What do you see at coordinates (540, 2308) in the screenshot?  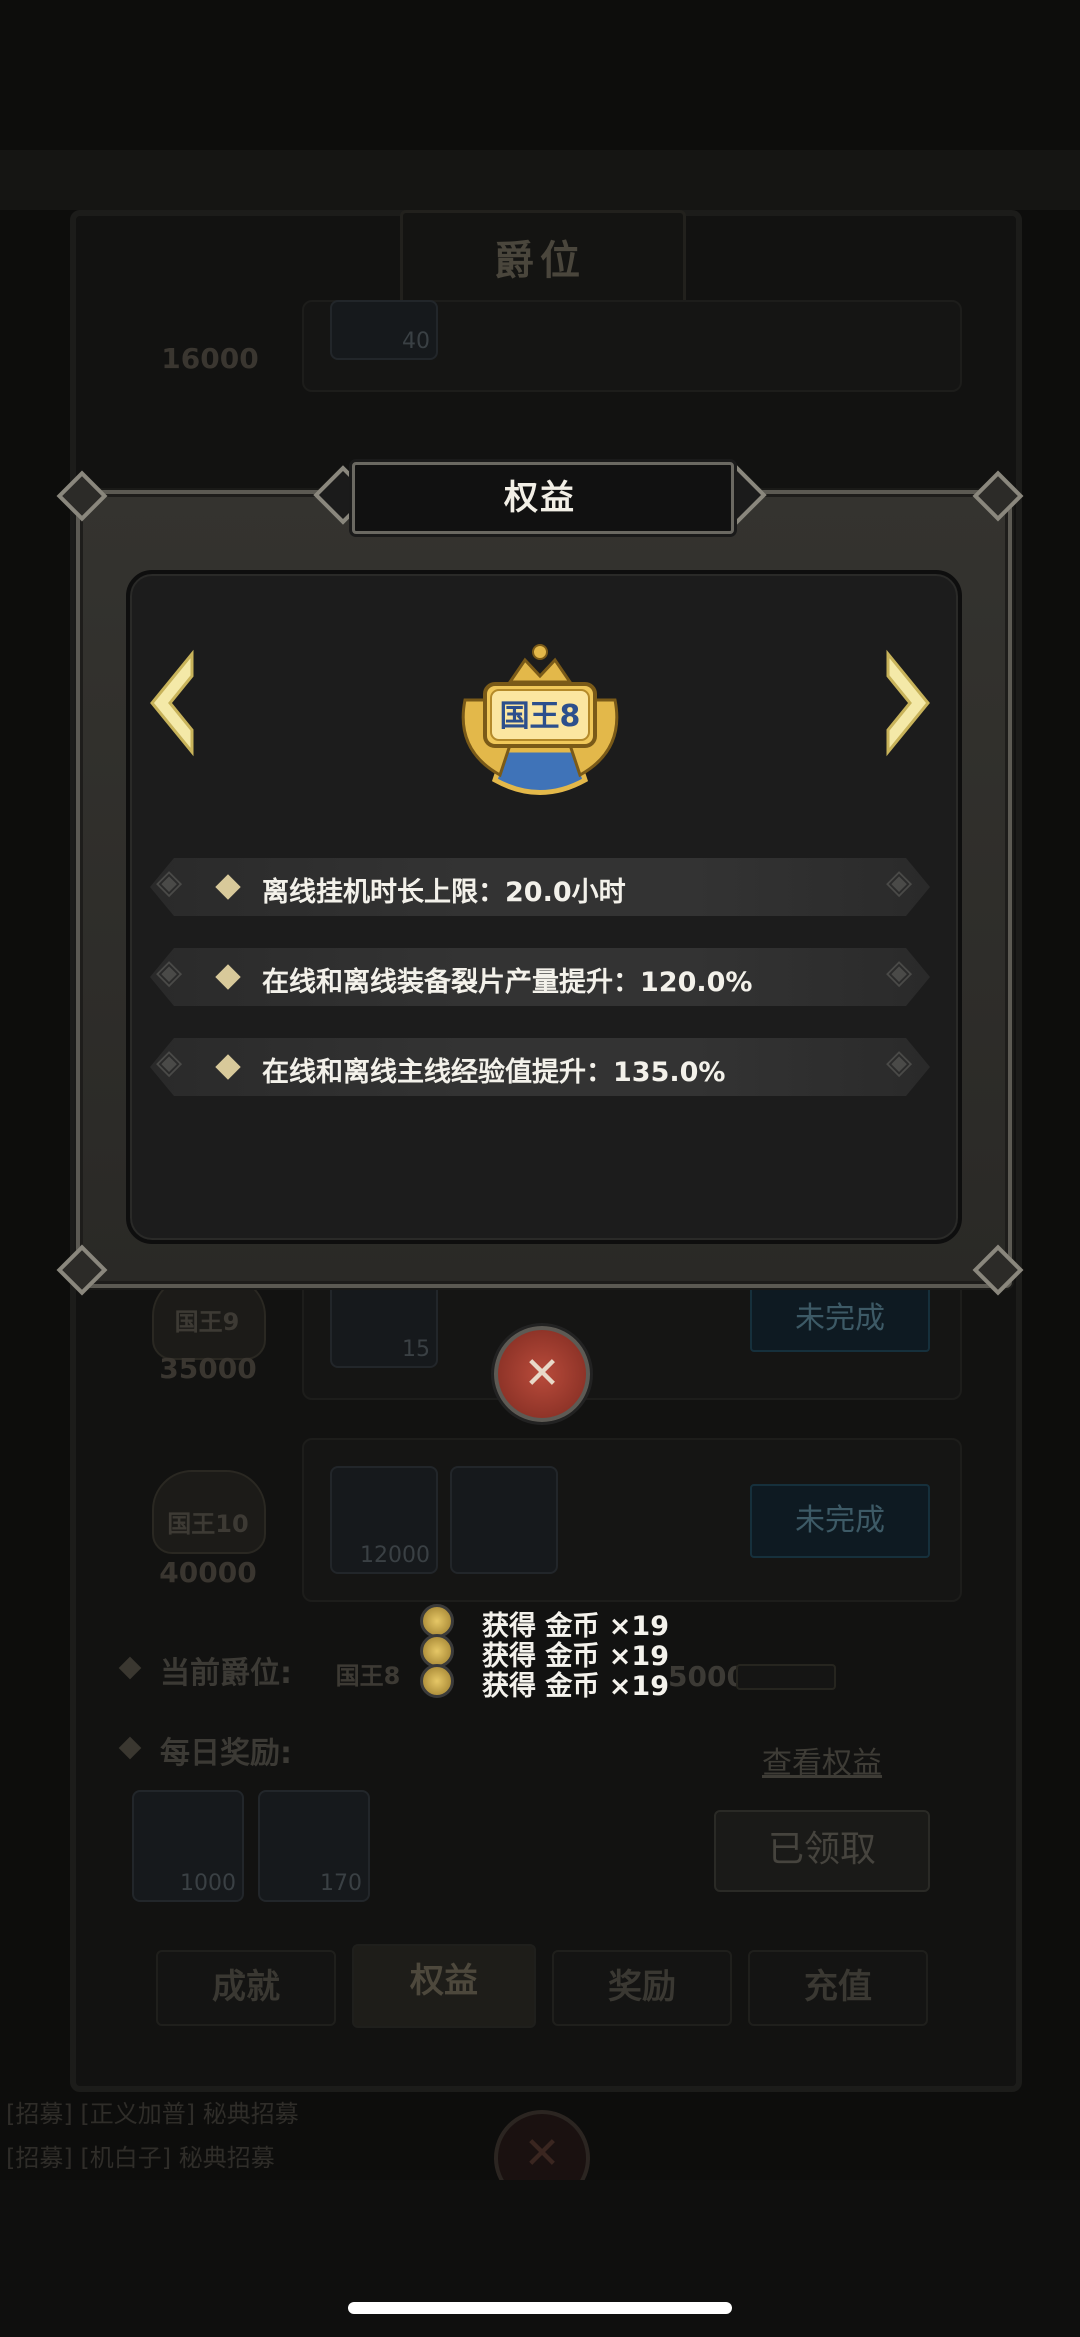 I see `home-indicator` at bounding box center [540, 2308].